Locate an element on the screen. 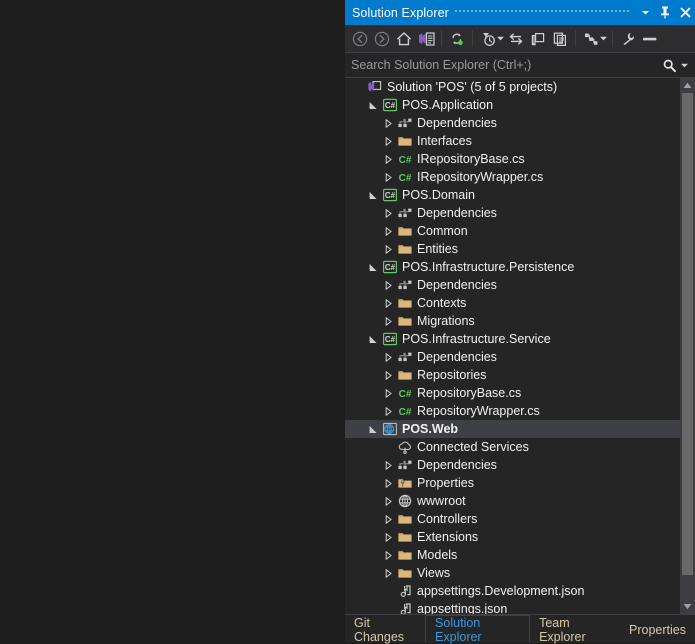 Image resolution: width=695 pixels, height=644 pixels. tree-node-controllers: Controllers is located at coordinates (512, 519).